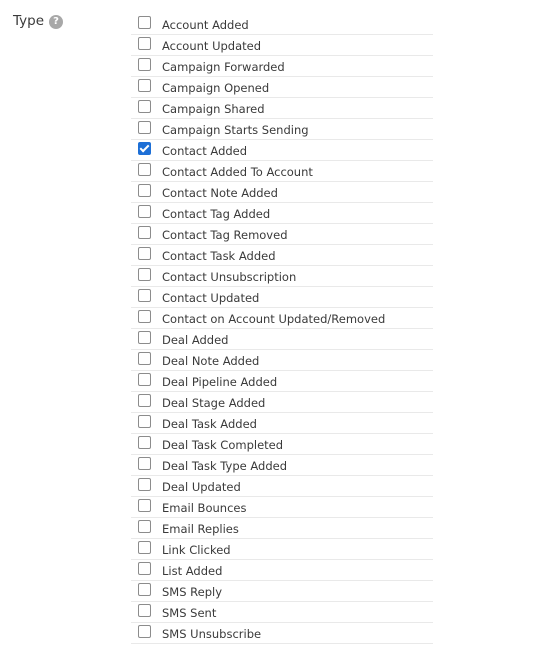  What do you see at coordinates (219, 256) in the screenshot?
I see `option-label: Contact Task Added` at bounding box center [219, 256].